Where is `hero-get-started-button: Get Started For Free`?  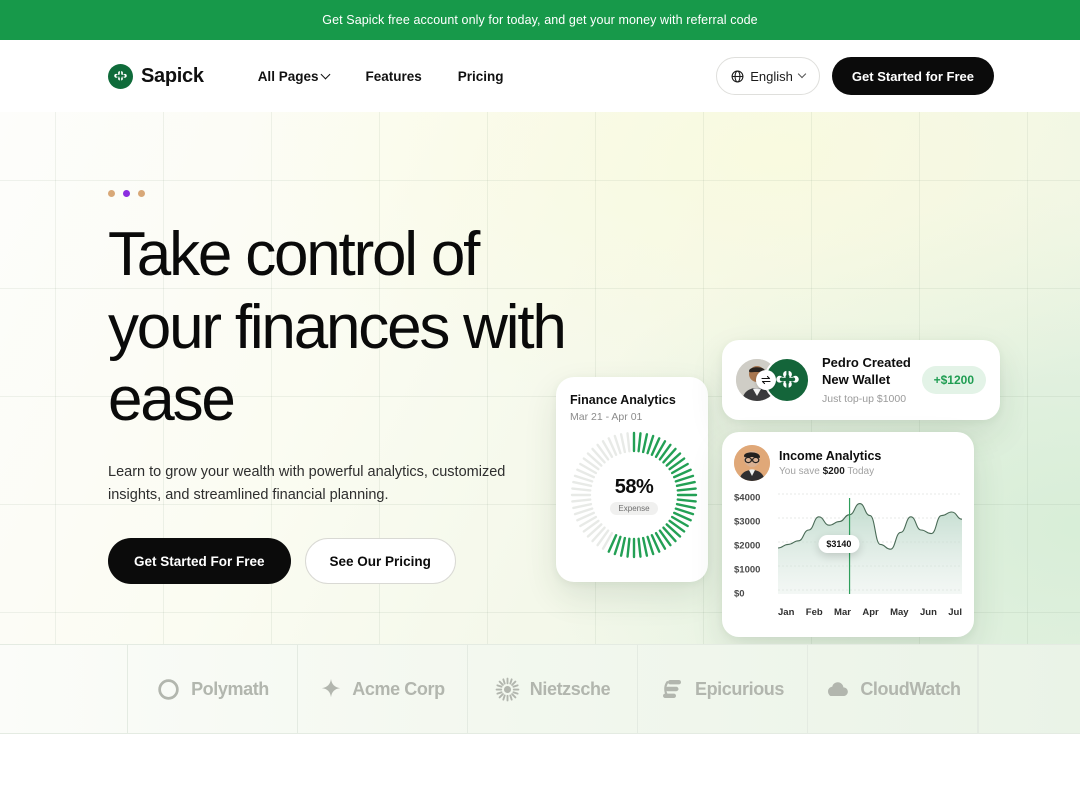
hero-get-started-button: Get Started For Free is located at coordinates (199, 561).